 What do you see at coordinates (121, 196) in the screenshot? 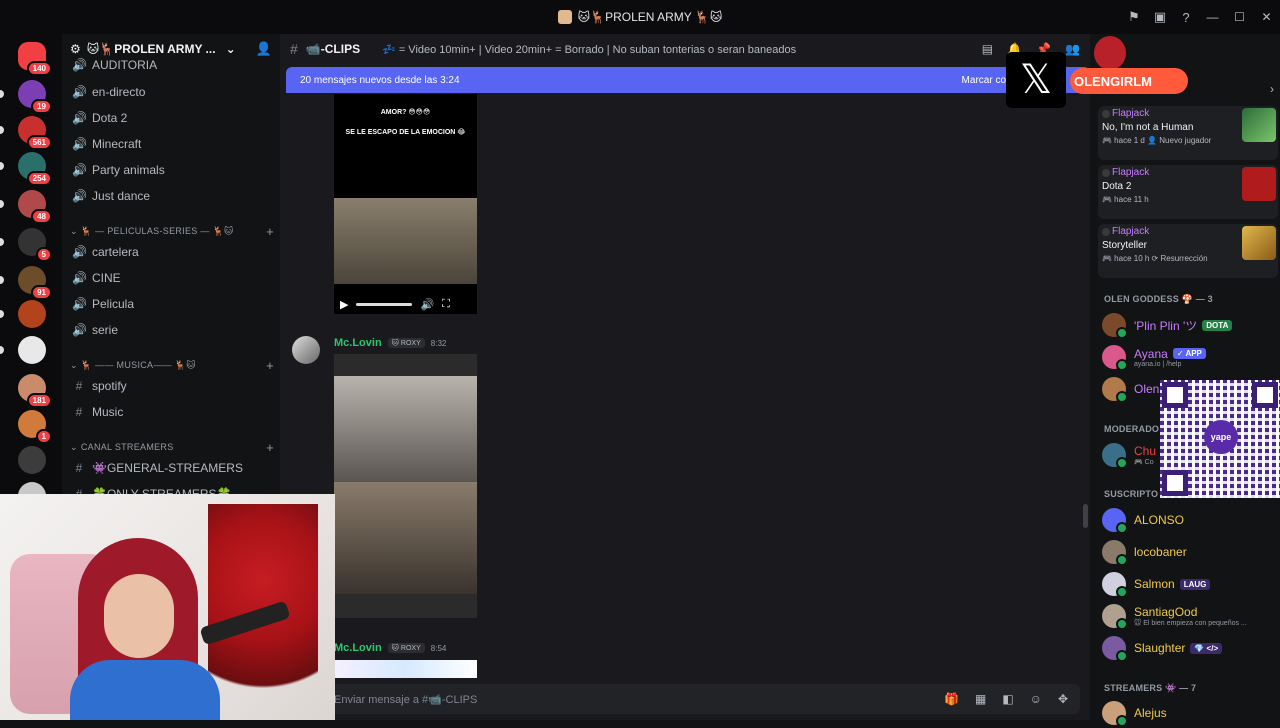
I see `channel-label: Just dance` at bounding box center [121, 196].